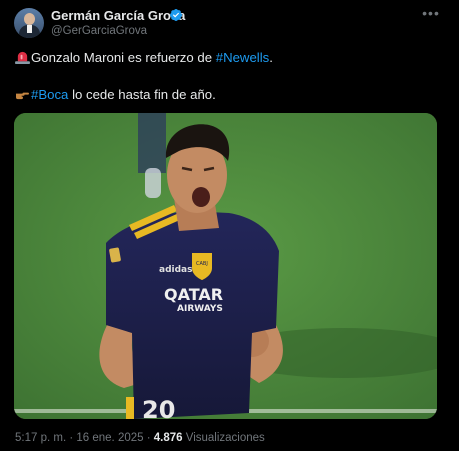  I want to click on pointing-hand-icon, so click(22, 96).